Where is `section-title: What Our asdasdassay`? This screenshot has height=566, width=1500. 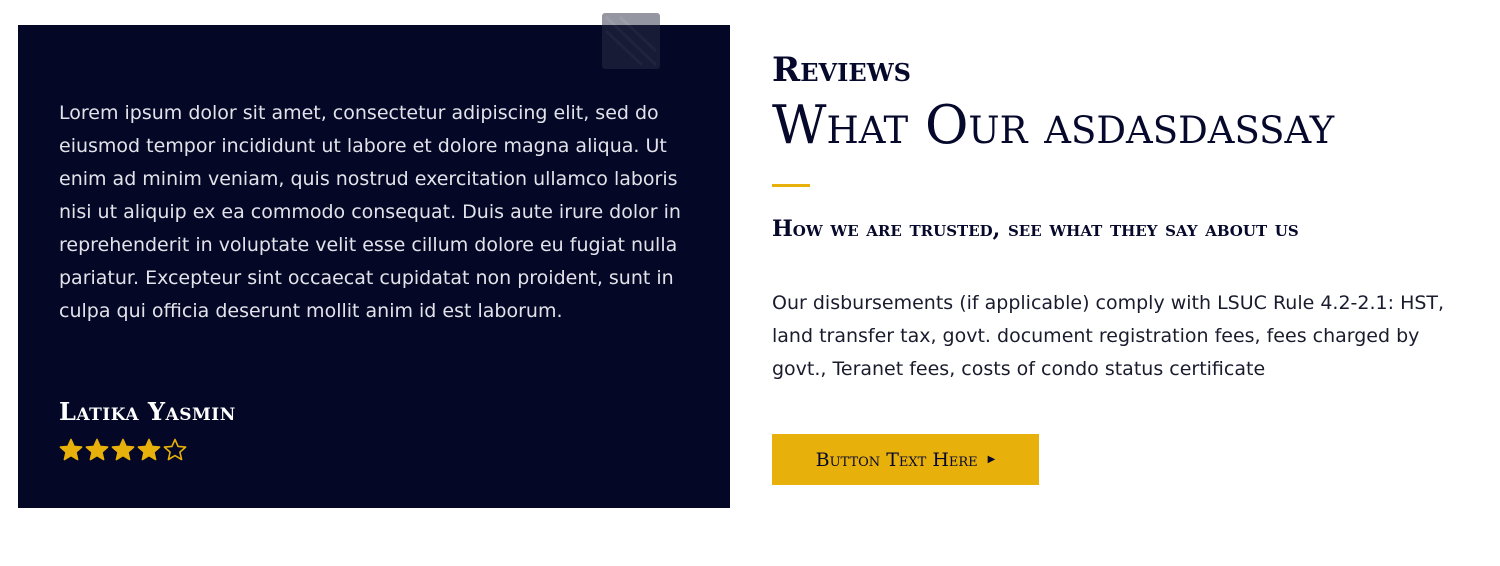 section-title: What Our asdasdassay is located at coordinates (1053, 125).